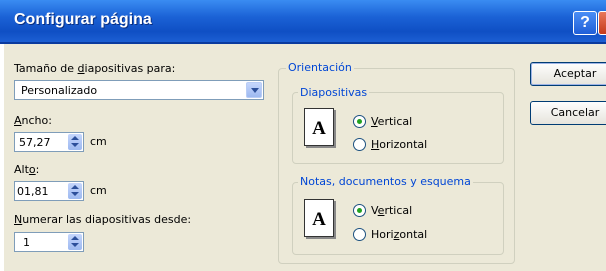 The height and width of the screenshot is (271, 606). What do you see at coordinates (385, 181) in the screenshot?
I see `notes-orientation-title: Notas, documentos y esquema` at bounding box center [385, 181].